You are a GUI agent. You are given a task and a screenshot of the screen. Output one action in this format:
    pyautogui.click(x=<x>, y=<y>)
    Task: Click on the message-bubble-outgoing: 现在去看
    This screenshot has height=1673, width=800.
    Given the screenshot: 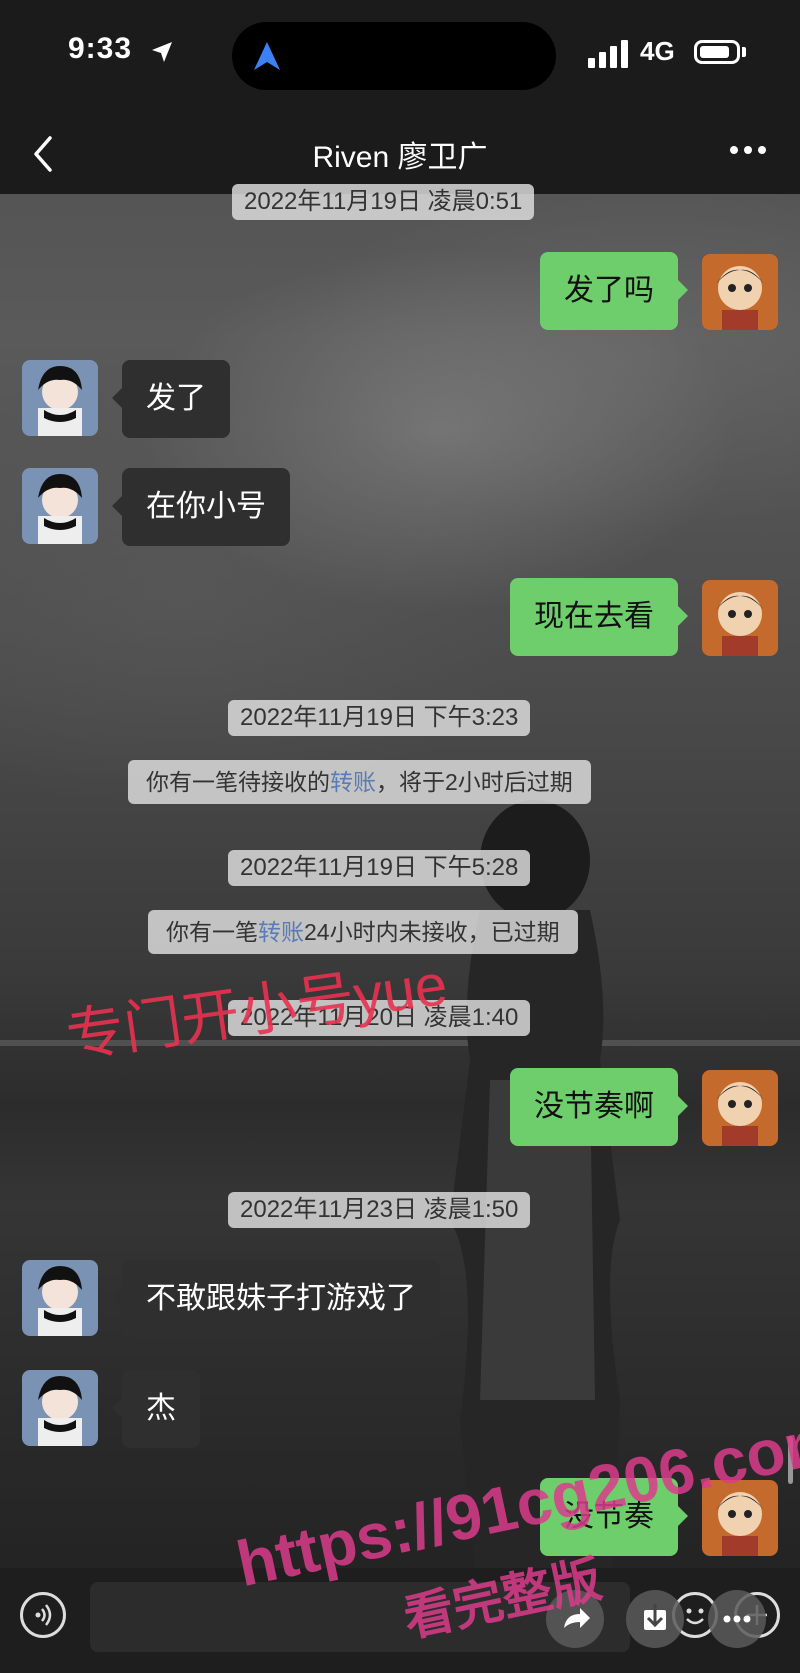 What is the action you would take?
    pyautogui.click(x=599, y=617)
    